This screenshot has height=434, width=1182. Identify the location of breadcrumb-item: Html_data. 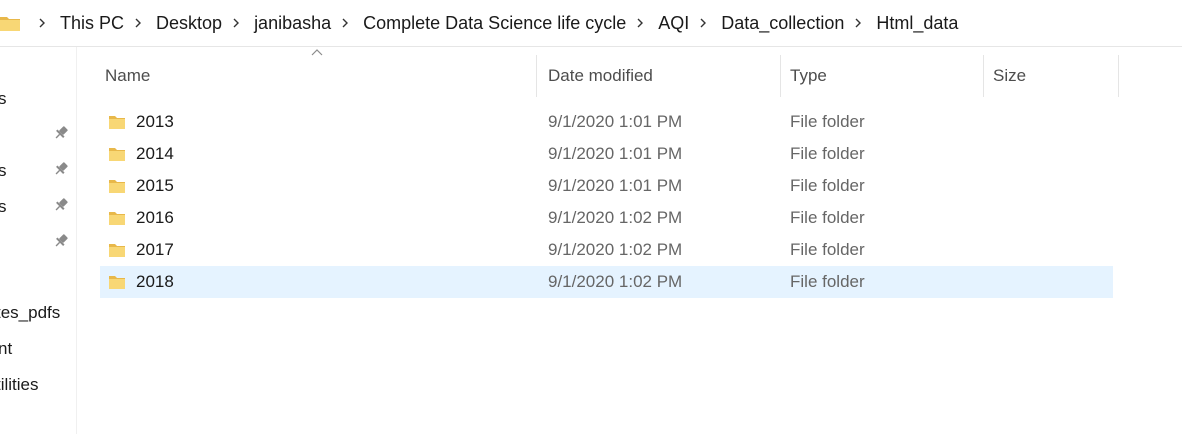
(901, 23).